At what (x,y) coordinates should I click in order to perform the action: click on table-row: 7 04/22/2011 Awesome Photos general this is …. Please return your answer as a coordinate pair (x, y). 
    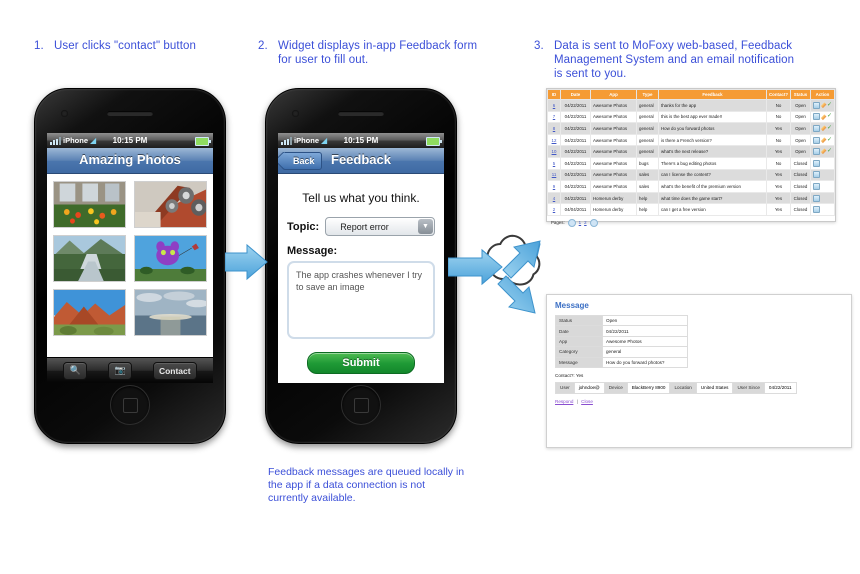
    Looking at the image, I should click on (691, 117).